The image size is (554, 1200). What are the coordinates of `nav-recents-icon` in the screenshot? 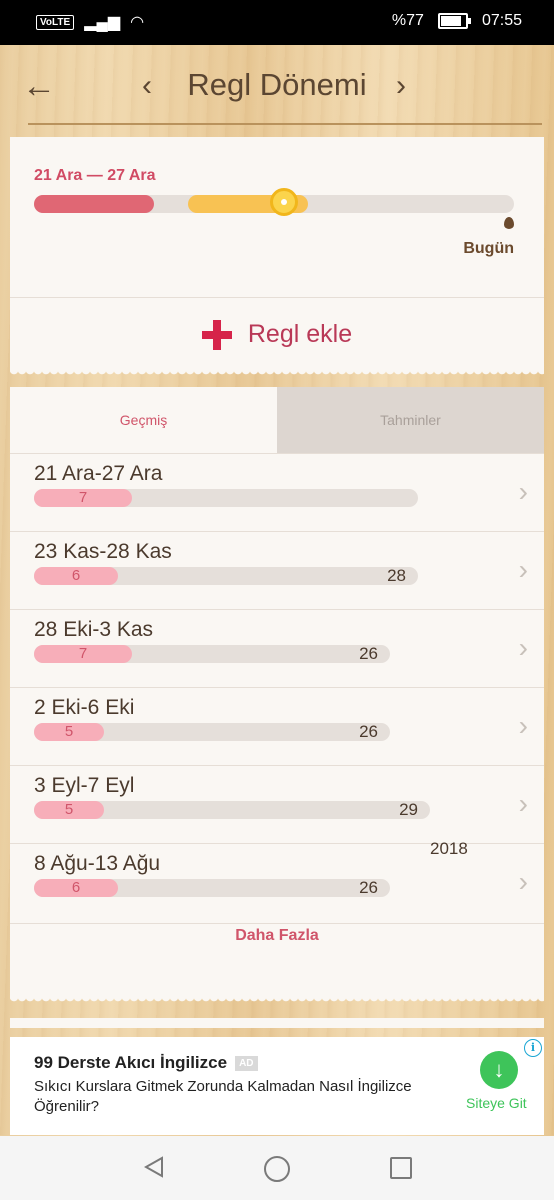 It's located at (401, 1168).